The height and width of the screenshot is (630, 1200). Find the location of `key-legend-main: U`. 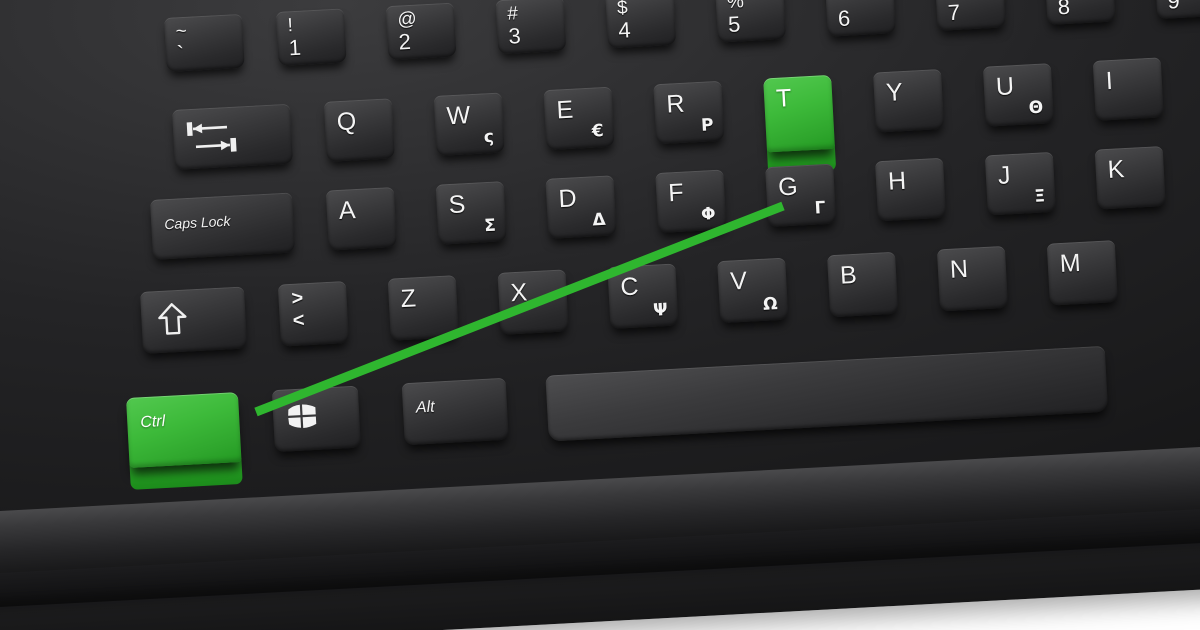

key-legend-main: U is located at coordinates (1005, 87).